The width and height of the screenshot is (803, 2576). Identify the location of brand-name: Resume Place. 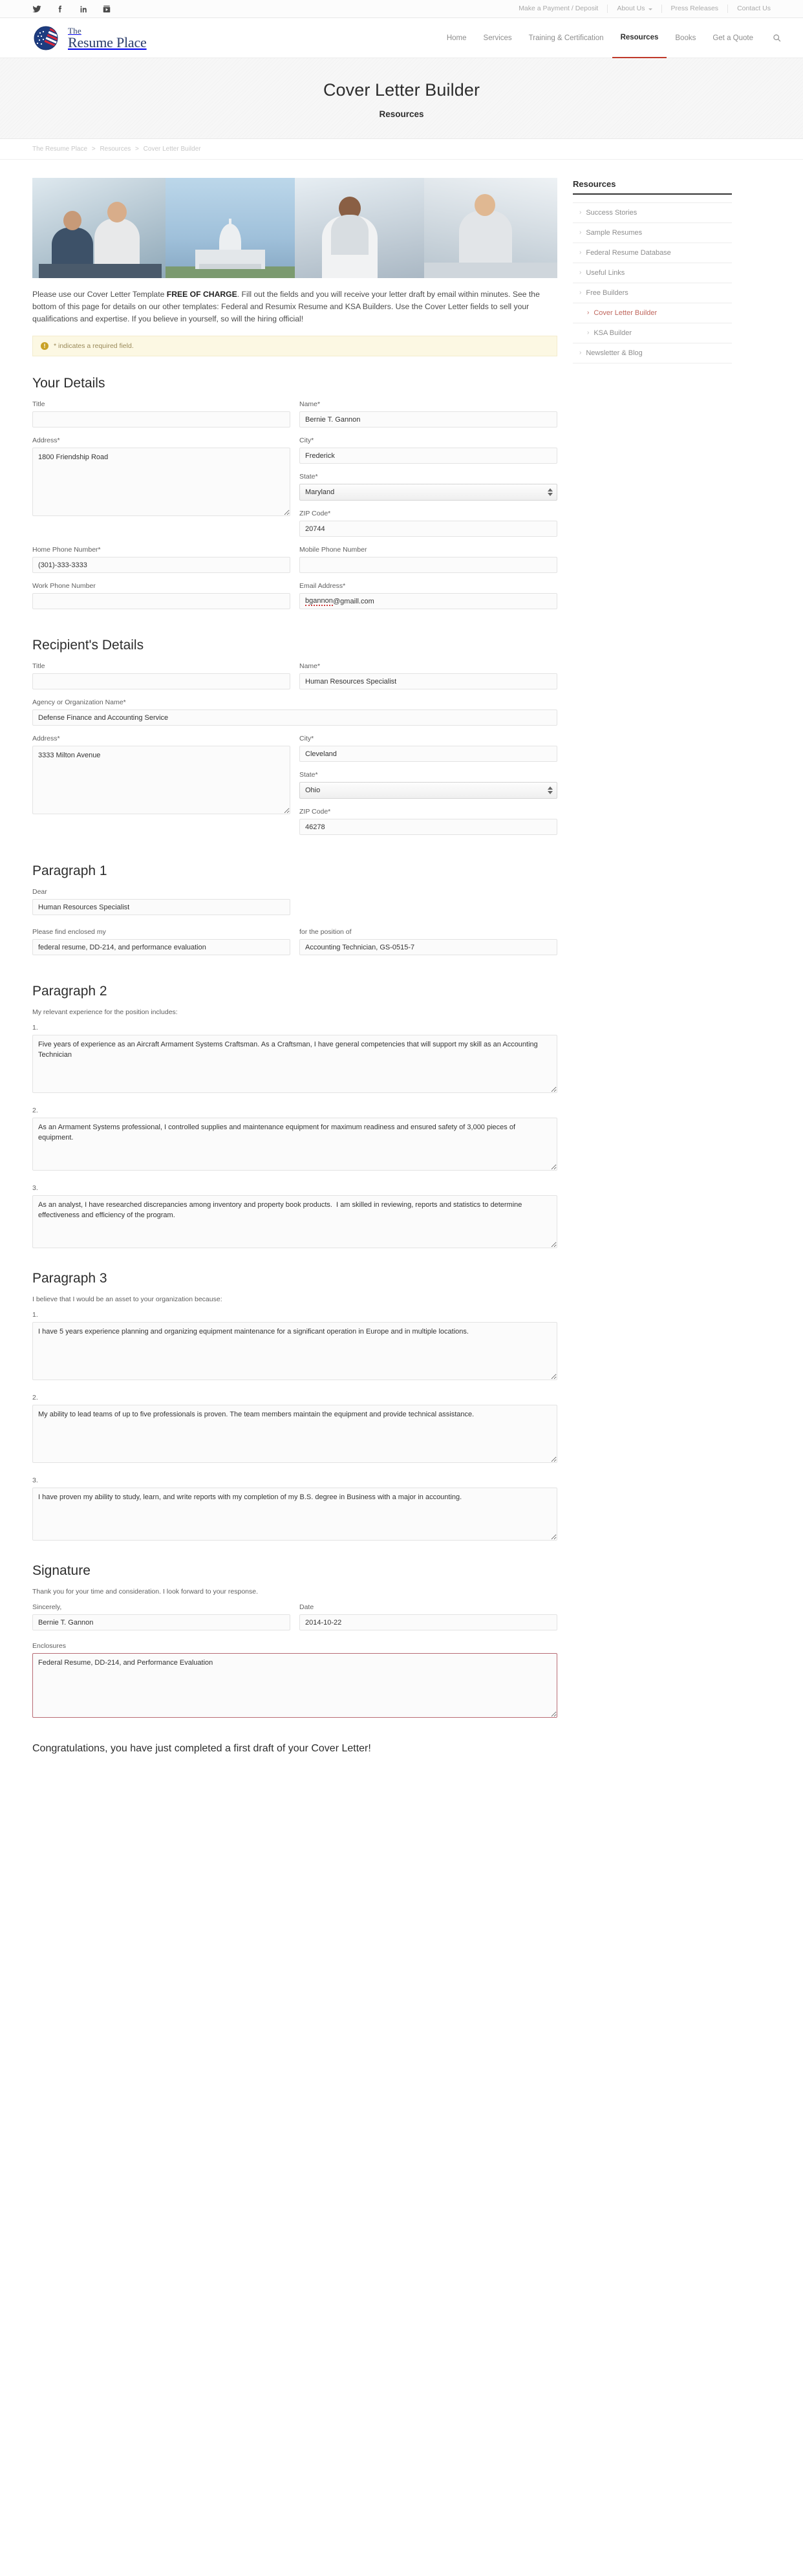
(107, 42).